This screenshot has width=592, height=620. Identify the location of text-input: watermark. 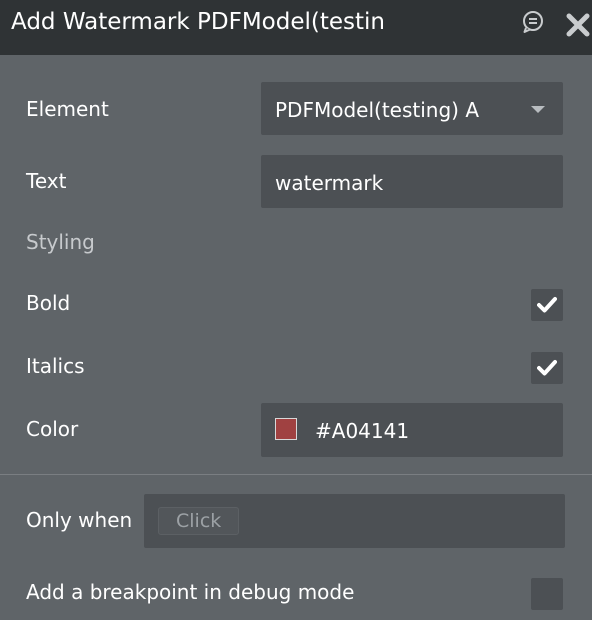
(412, 181).